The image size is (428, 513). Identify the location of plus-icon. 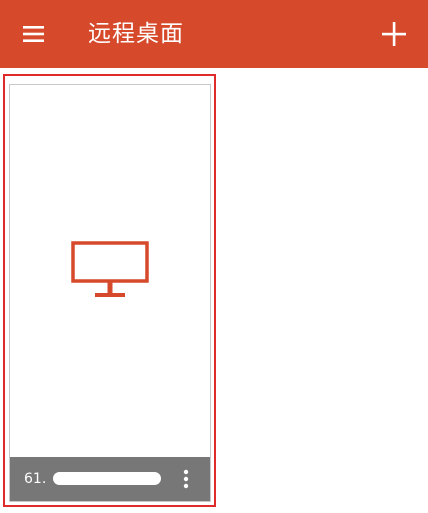
(394, 34).